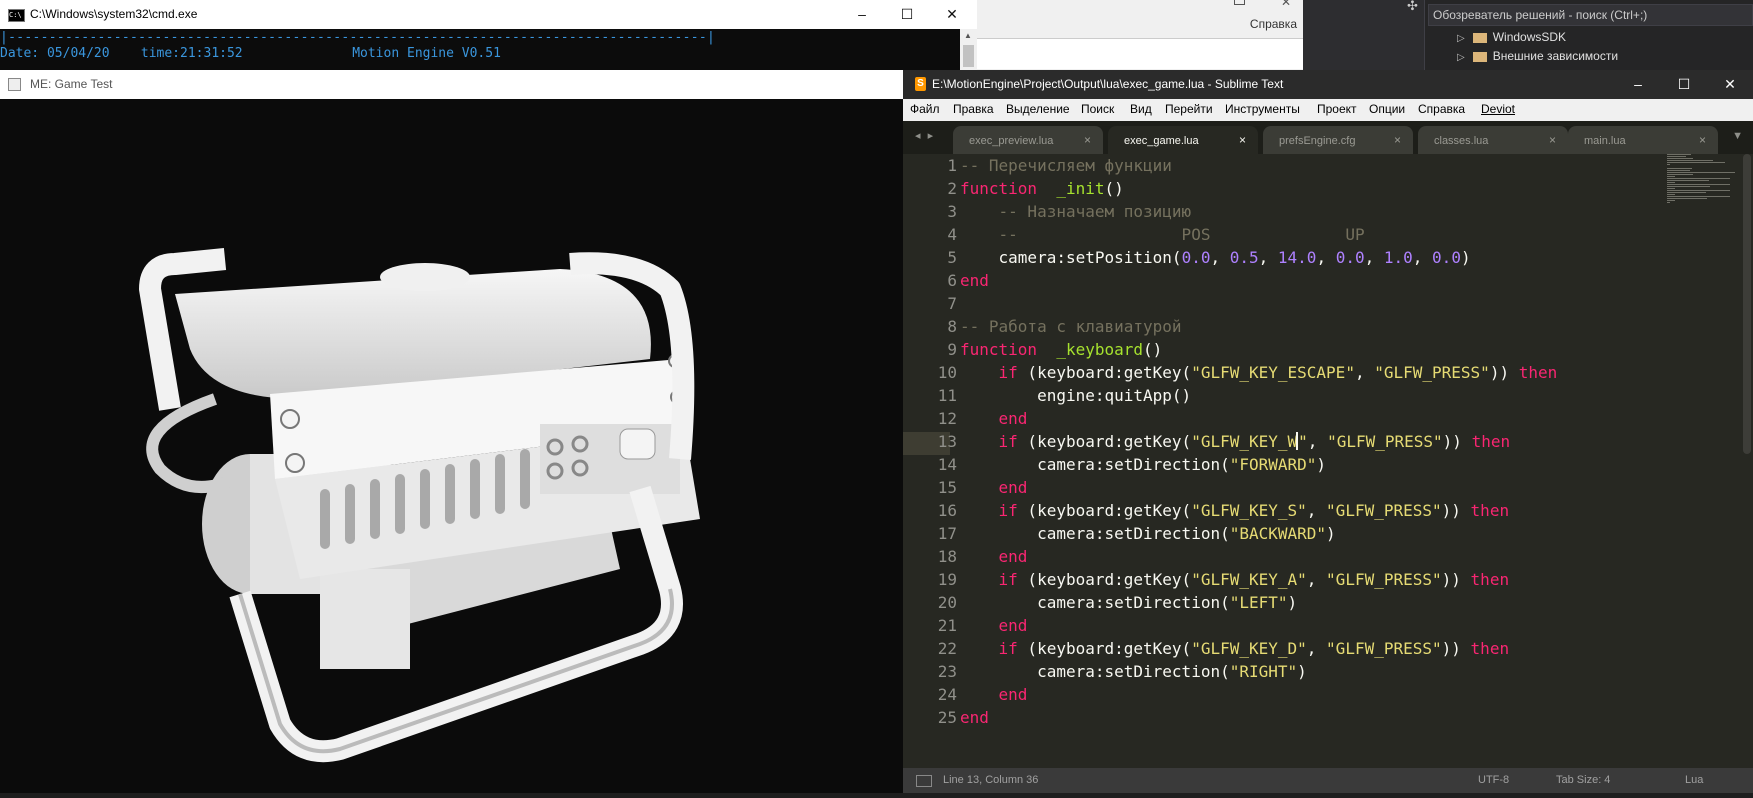 This screenshot has width=1753, height=798. Describe the element at coordinates (1097, 109) in the screenshot. I see `menu-find: Поиск` at that location.